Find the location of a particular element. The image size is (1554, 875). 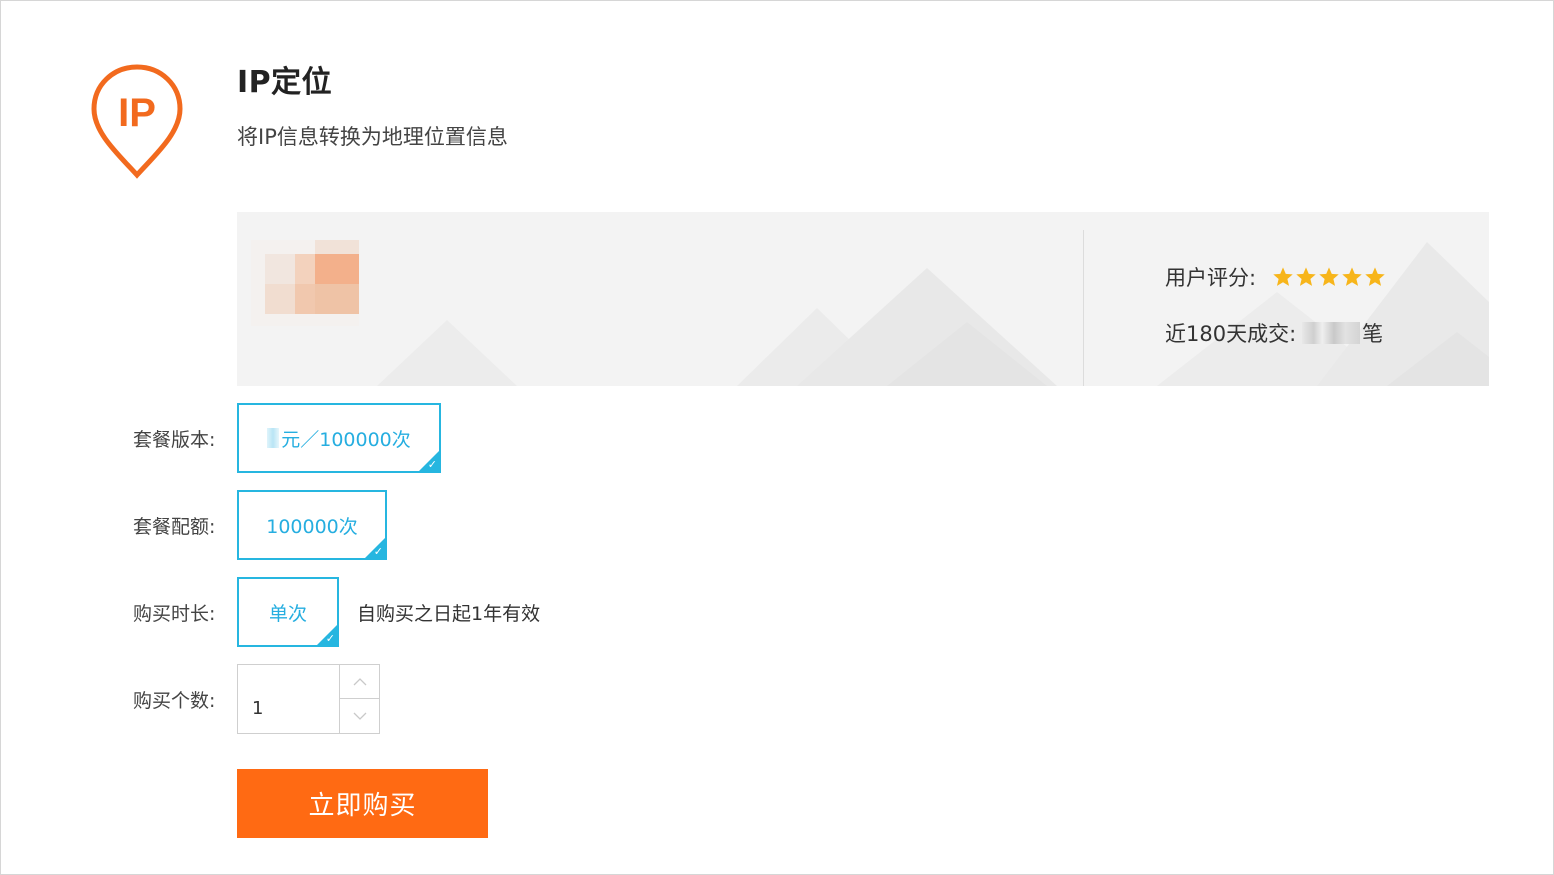

increment-button is located at coordinates (360, 682).